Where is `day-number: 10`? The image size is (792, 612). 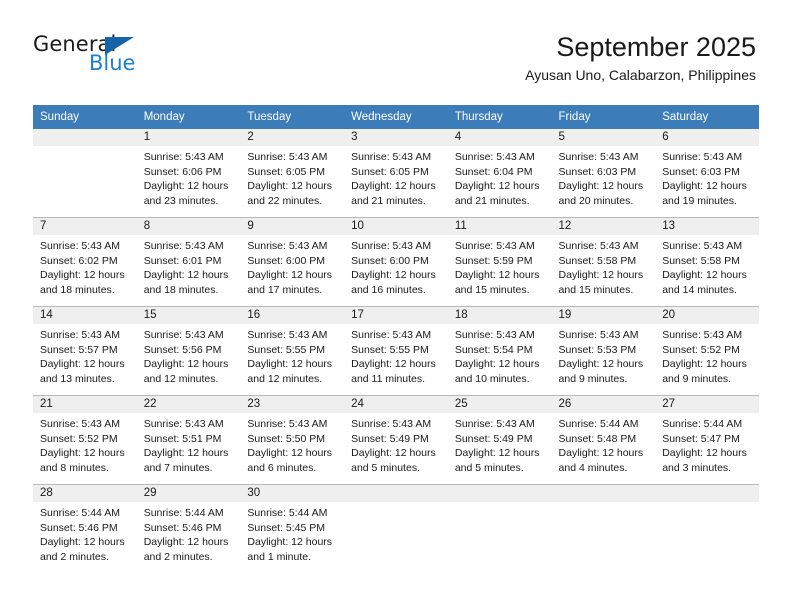
day-number: 10 is located at coordinates (396, 226).